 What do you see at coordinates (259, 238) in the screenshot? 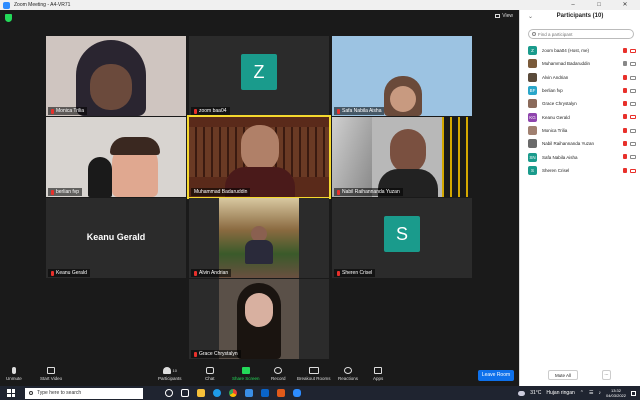
I see `video-tile-alvin: Alvin Andrian` at bounding box center [259, 238].